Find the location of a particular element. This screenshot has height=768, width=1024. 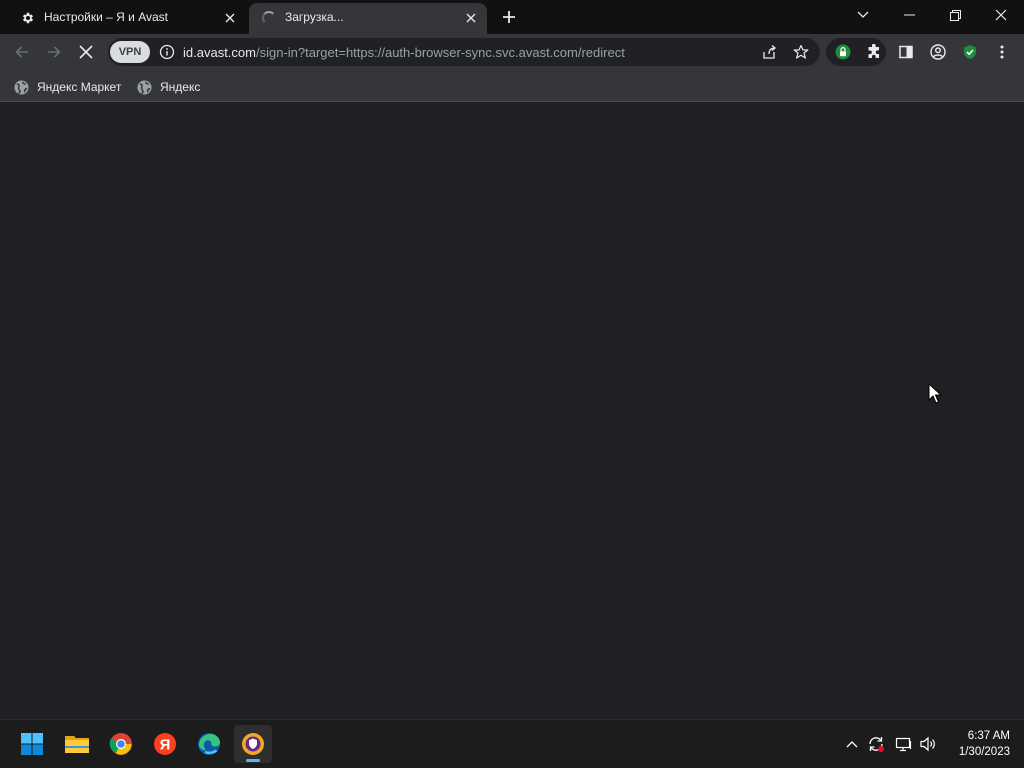

vpn-button: VPN is located at coordinates (130, 52).